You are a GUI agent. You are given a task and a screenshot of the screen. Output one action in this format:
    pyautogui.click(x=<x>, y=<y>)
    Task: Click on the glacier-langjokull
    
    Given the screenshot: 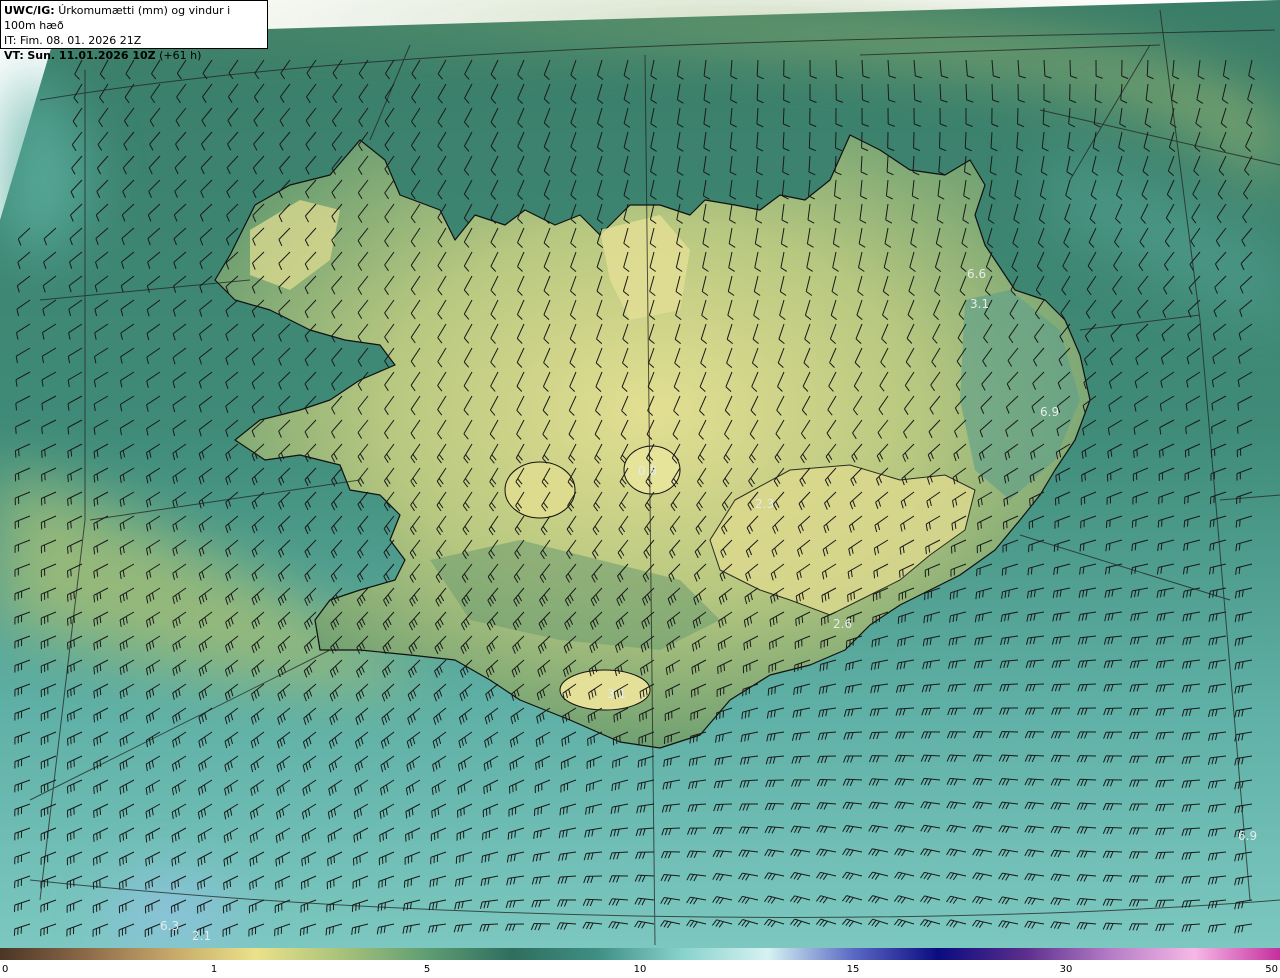 What is the action you would take?
    pyautogui.click(x=540, y=490)
    